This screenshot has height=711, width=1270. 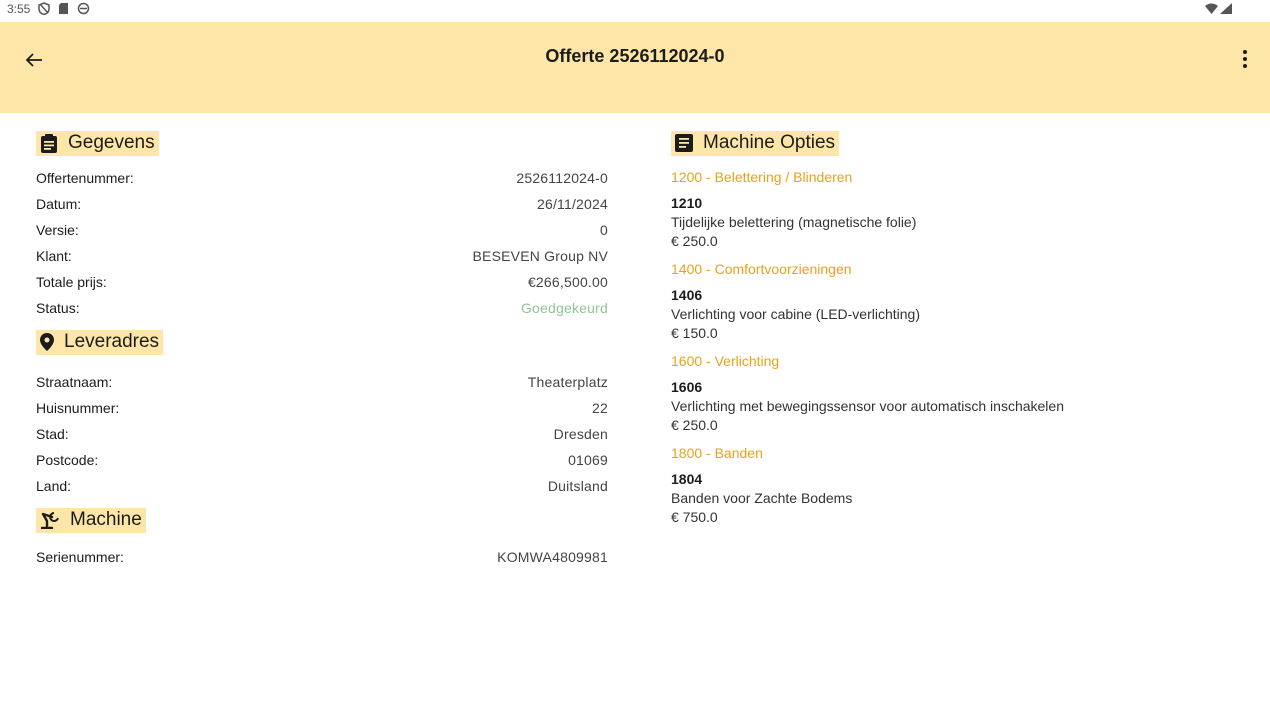 What do you see at coordinates (58, 307) in the screenshot?
I see `field-label: Status:` at bounding box center [58, 307].